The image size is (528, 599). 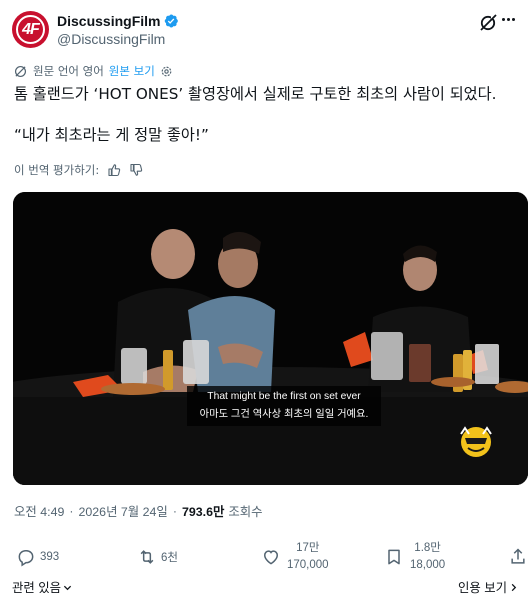 What do you see at coordinates (114, 170) in the screenshot?
I see `thumbs-up-icon` at bounding box center [114, 170].